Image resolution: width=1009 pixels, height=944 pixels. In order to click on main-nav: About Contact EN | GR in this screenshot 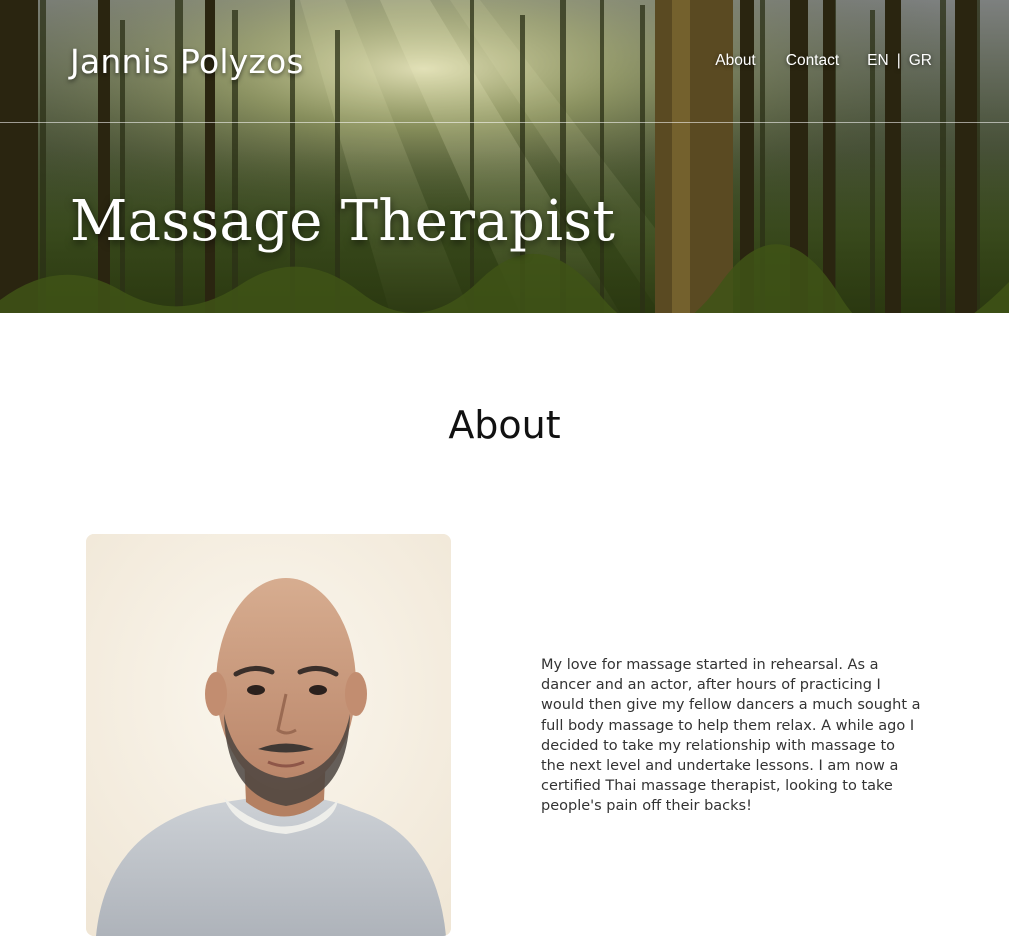, I will do `click(823, 61)`.